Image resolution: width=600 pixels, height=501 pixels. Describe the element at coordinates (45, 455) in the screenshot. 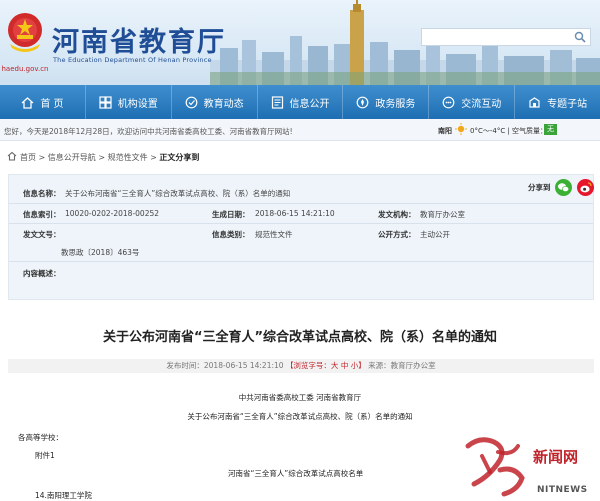

I see `article-attachment: 附件1` at that location.